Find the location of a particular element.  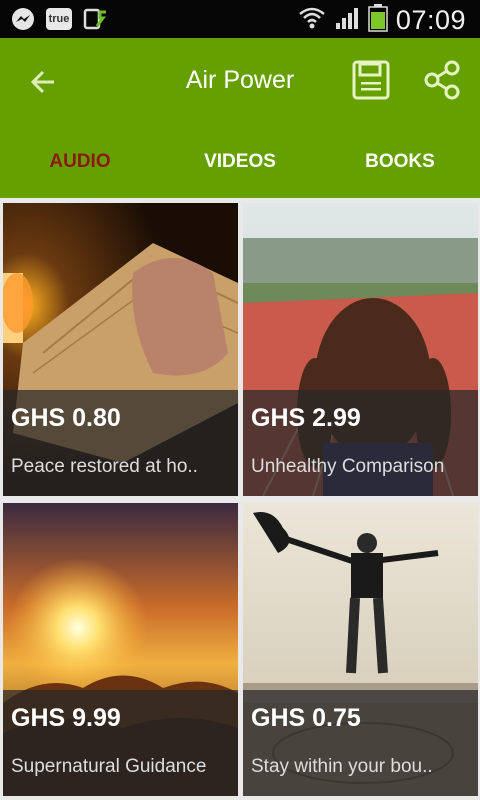

true-app-icon: true is located at coordinates (59, 19).